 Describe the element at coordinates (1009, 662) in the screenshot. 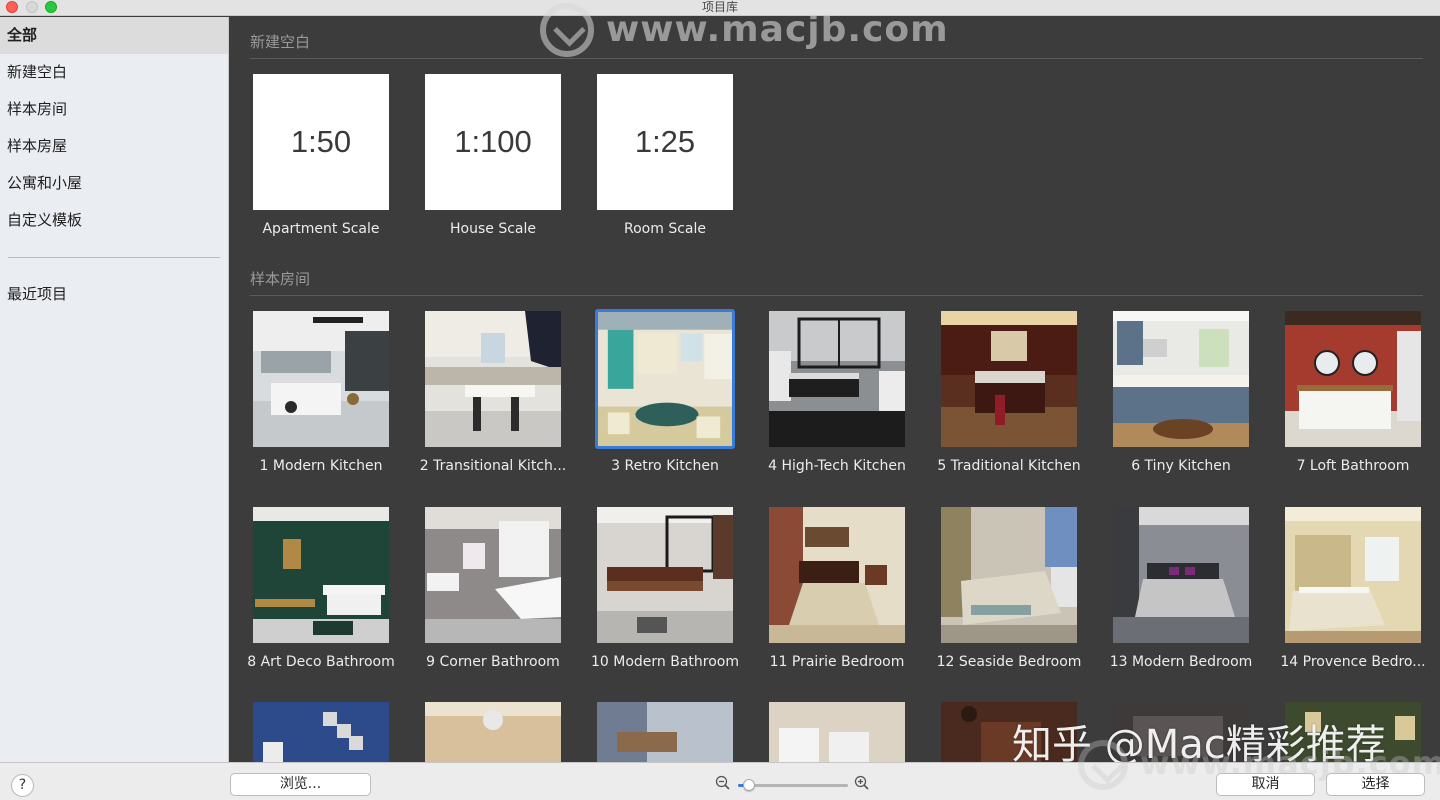

I see `tile-label: 12 Seaside Bedroom` at that location.